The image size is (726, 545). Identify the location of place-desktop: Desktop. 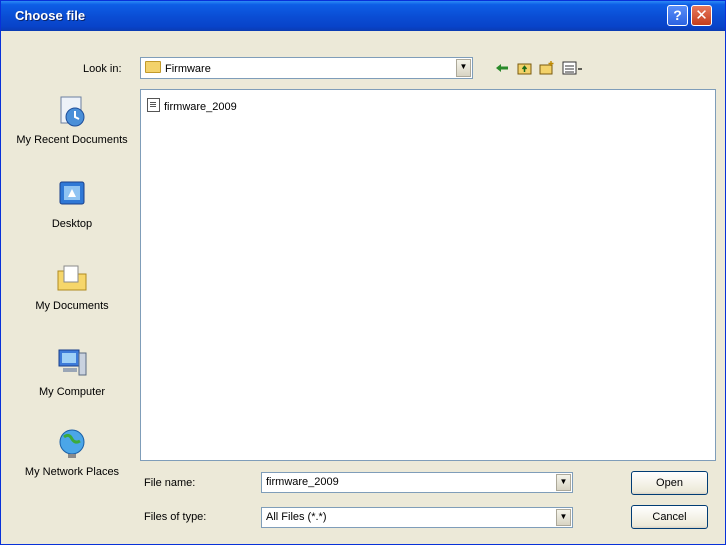
(72, 204).